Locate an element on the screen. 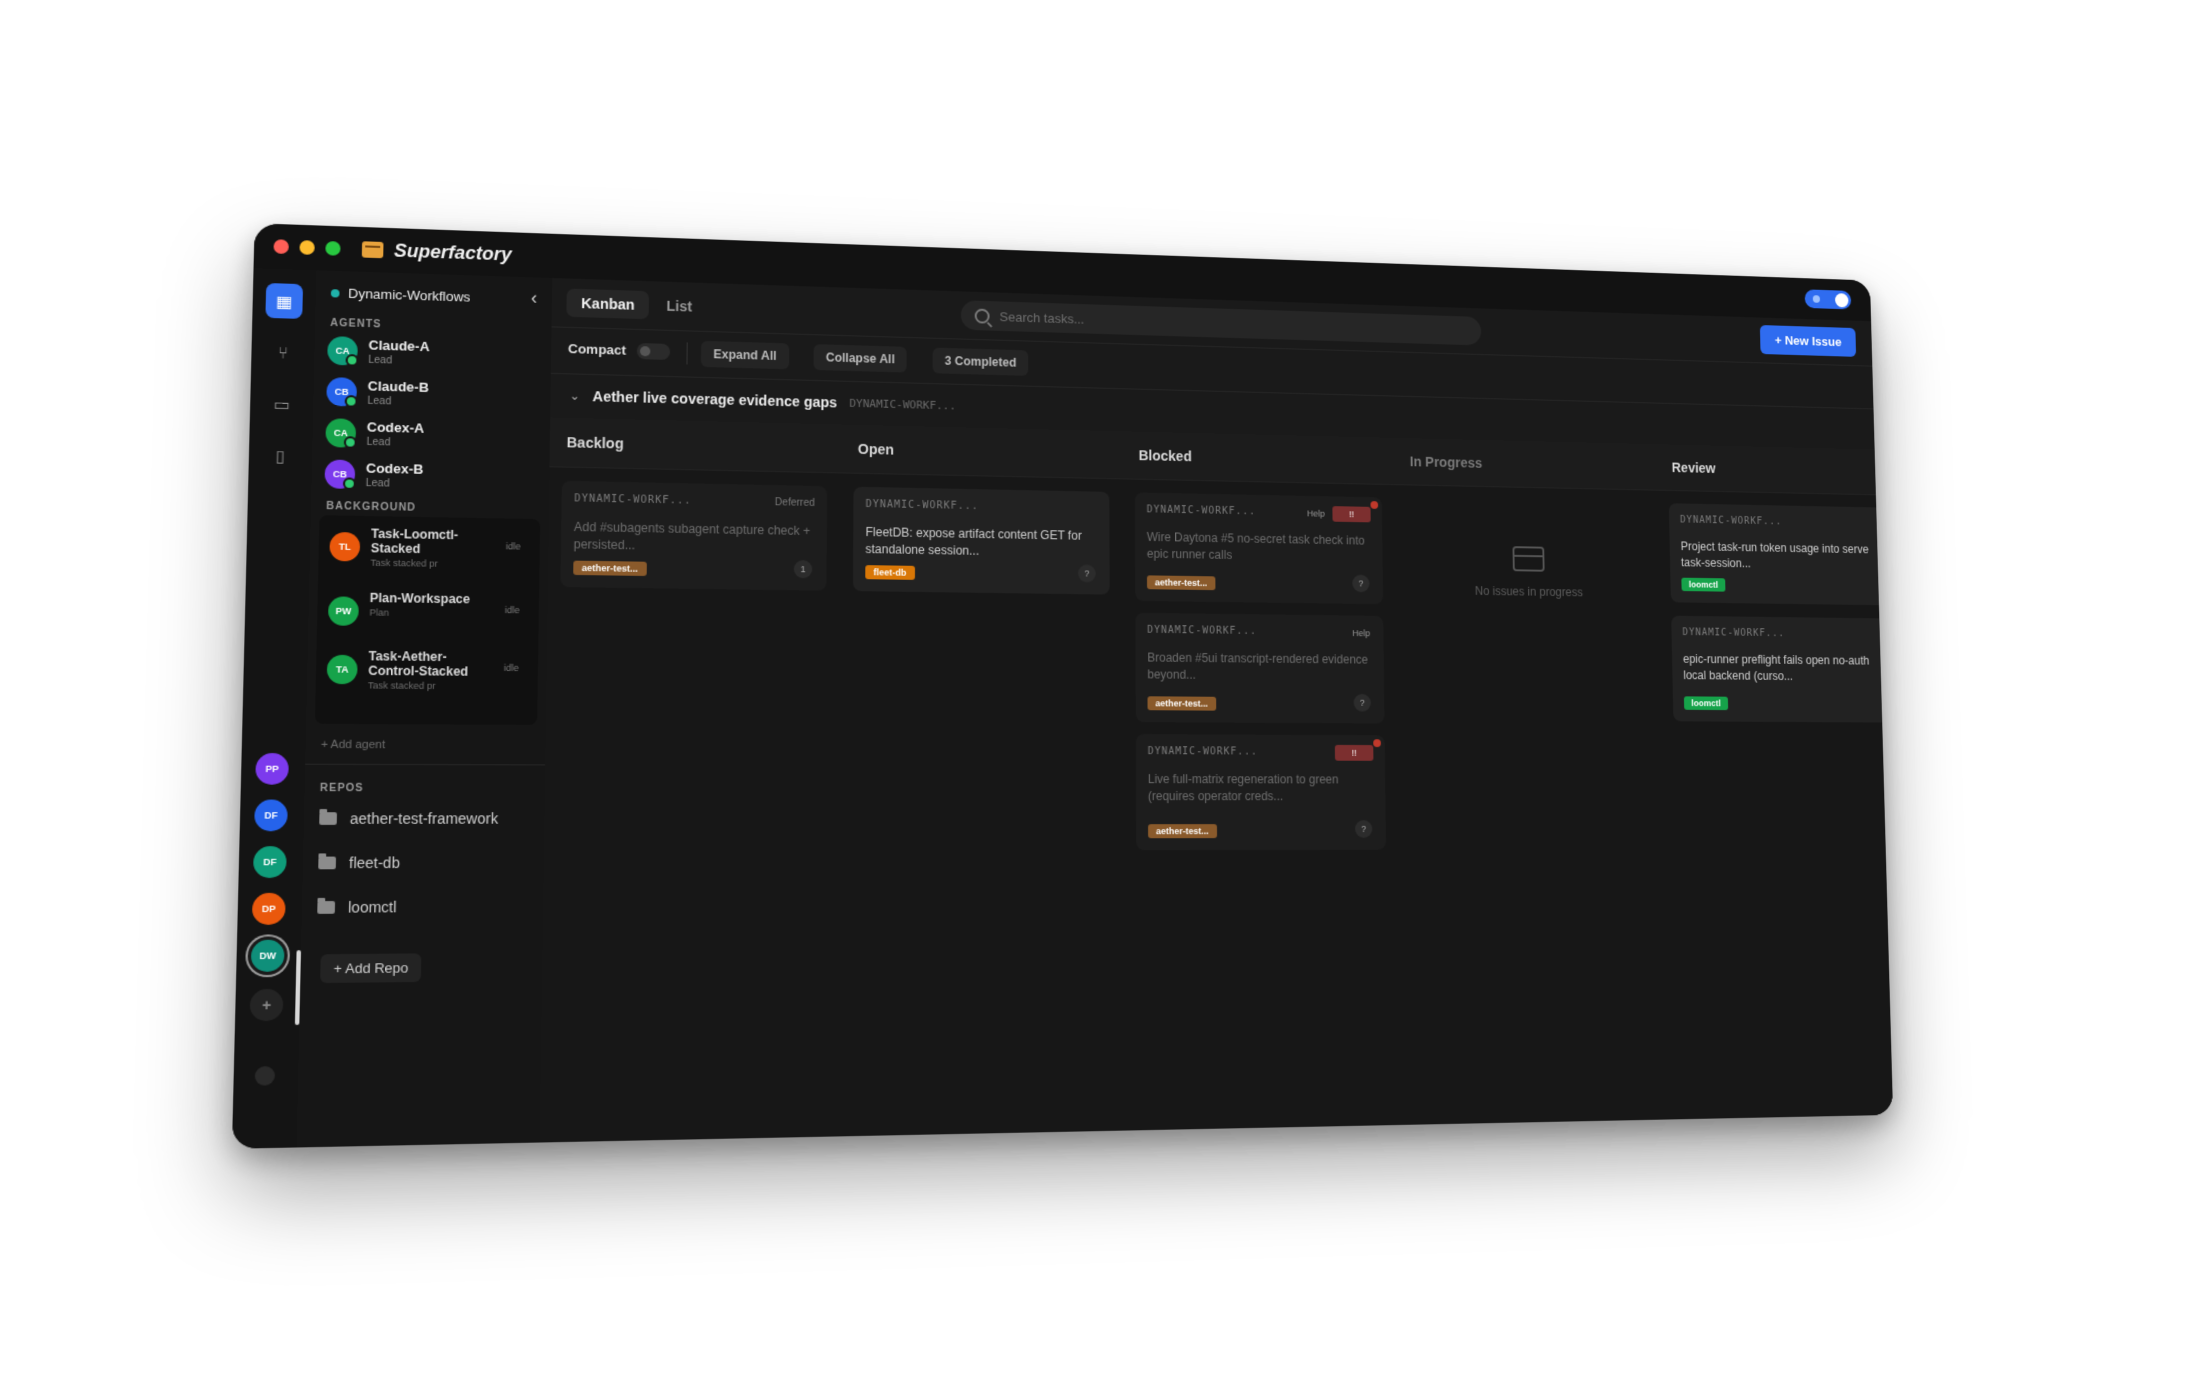 This screenshot has height=1380, width=2200. agent-name: Claude-A is located at coordinates (399, 346).